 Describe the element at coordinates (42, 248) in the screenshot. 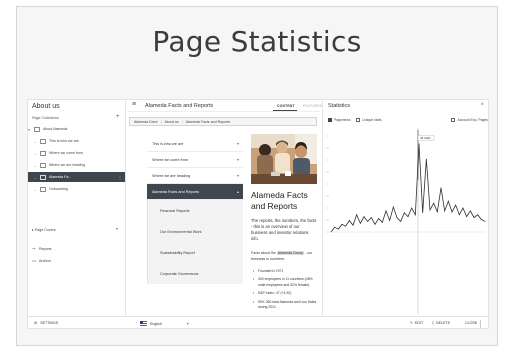

I see `reports-tool: ⤳ Reports` at that location.